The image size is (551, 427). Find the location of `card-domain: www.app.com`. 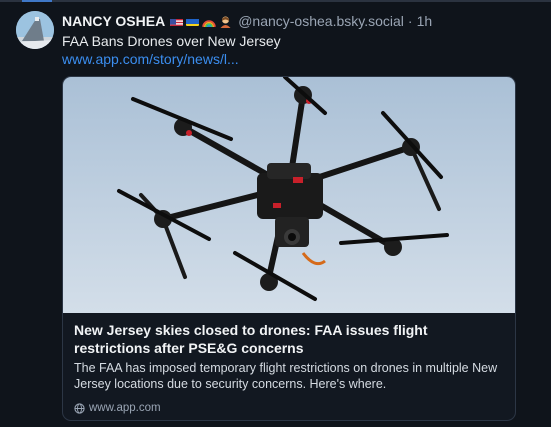

card-domain: www.app.com is located at coordinates (125, 408).